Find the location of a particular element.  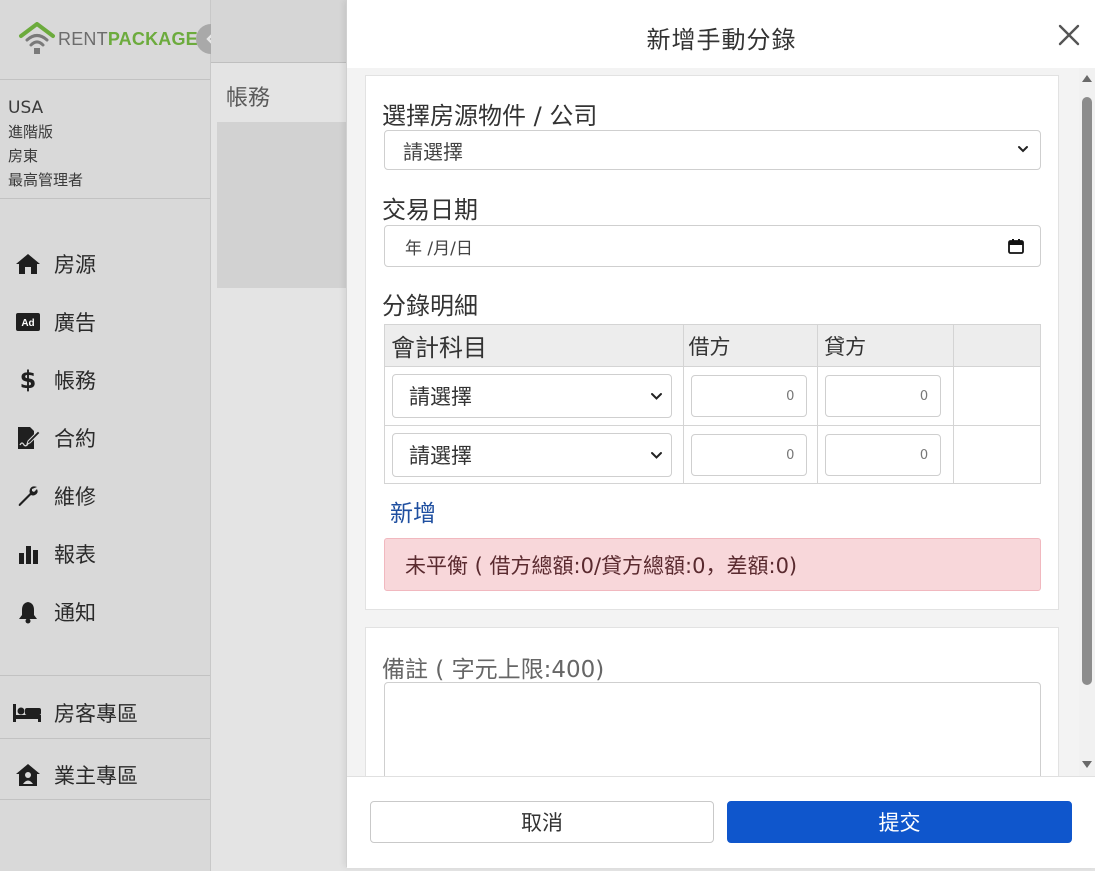

close-icon is located at coordinates (1069, 35).